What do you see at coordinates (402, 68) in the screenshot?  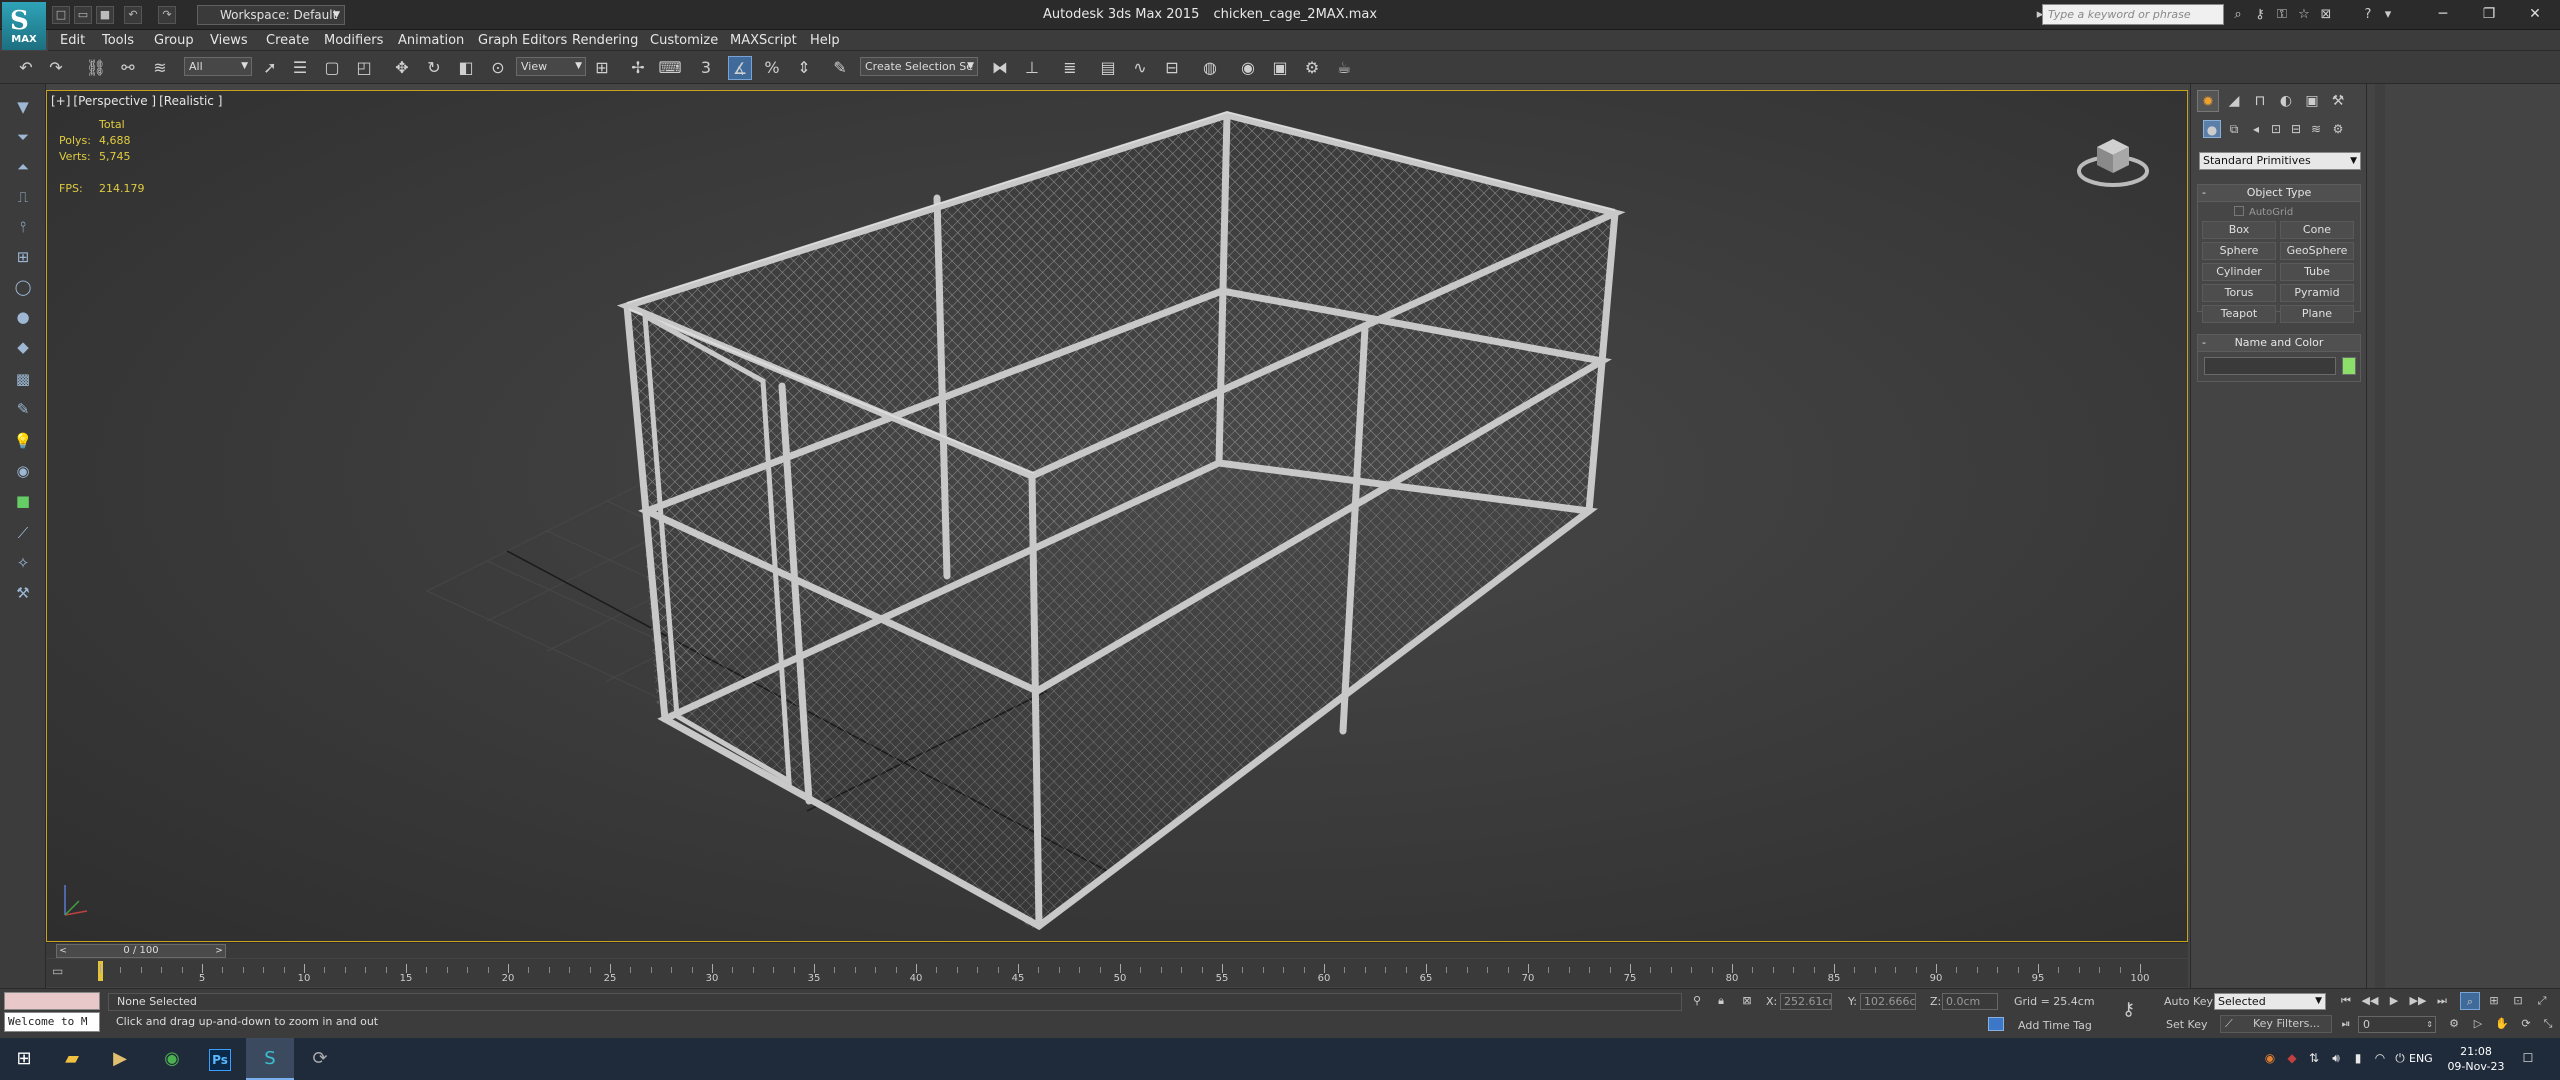 I see `move-icon: ✥` at bounding box center [402, 68].